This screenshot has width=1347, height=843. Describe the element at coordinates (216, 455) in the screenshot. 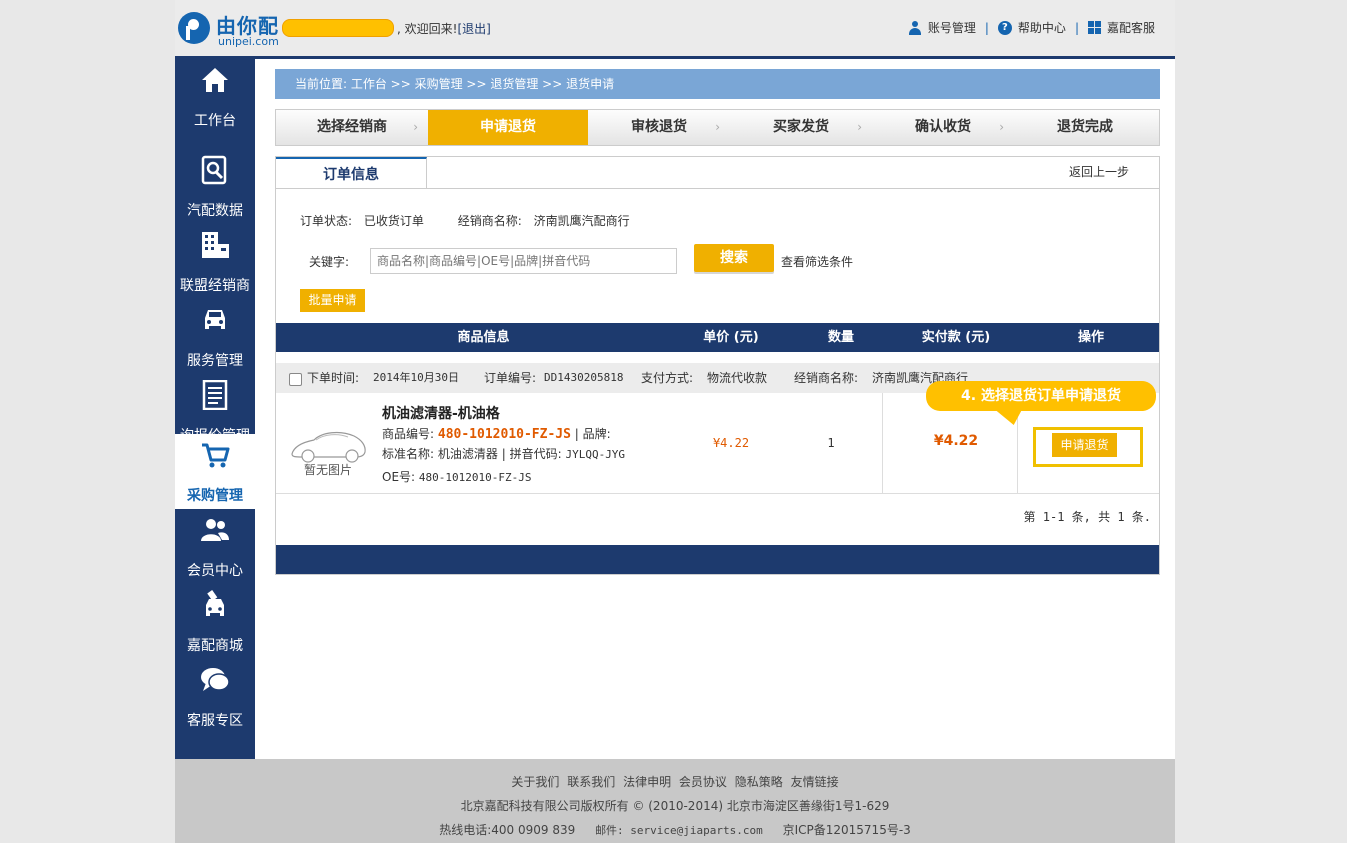

I see `cart-icon` at that location.